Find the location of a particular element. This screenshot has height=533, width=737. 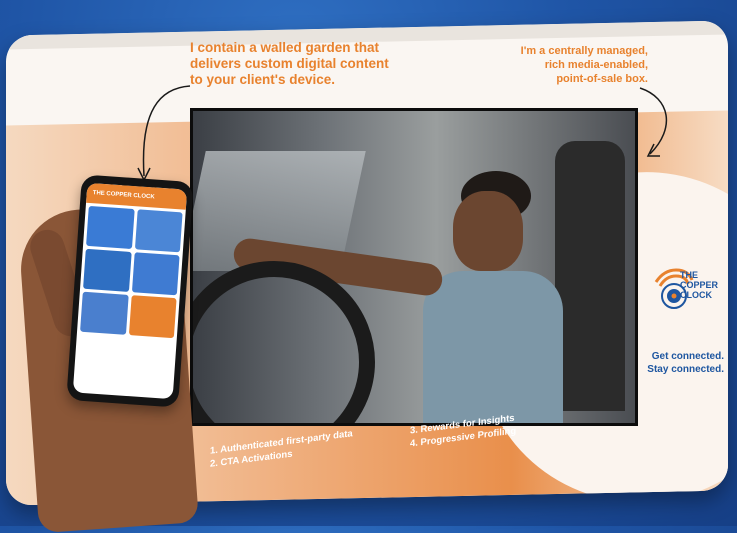

brand-wordmark: THE COPPER CLOCK is located at coordinates (699, 285).